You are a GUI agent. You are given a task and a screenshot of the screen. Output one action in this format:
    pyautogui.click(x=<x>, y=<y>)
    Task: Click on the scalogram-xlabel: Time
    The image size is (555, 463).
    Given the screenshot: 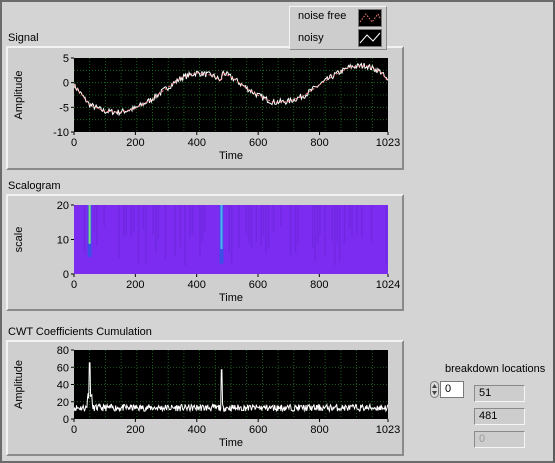 What is the action you would take?
    pyautogui.click(x=231, y=298)
    